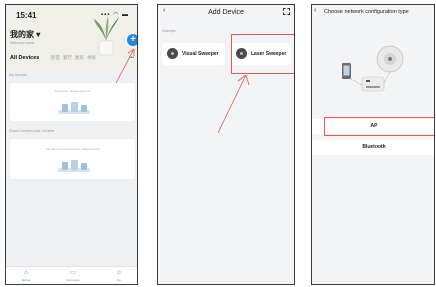 This screenshot has height=287, width=436. What do you see at coordinates (366, 12) in the screenshot?
I see `page-title: Choose network configuration type` at bounding box center [366, 12].